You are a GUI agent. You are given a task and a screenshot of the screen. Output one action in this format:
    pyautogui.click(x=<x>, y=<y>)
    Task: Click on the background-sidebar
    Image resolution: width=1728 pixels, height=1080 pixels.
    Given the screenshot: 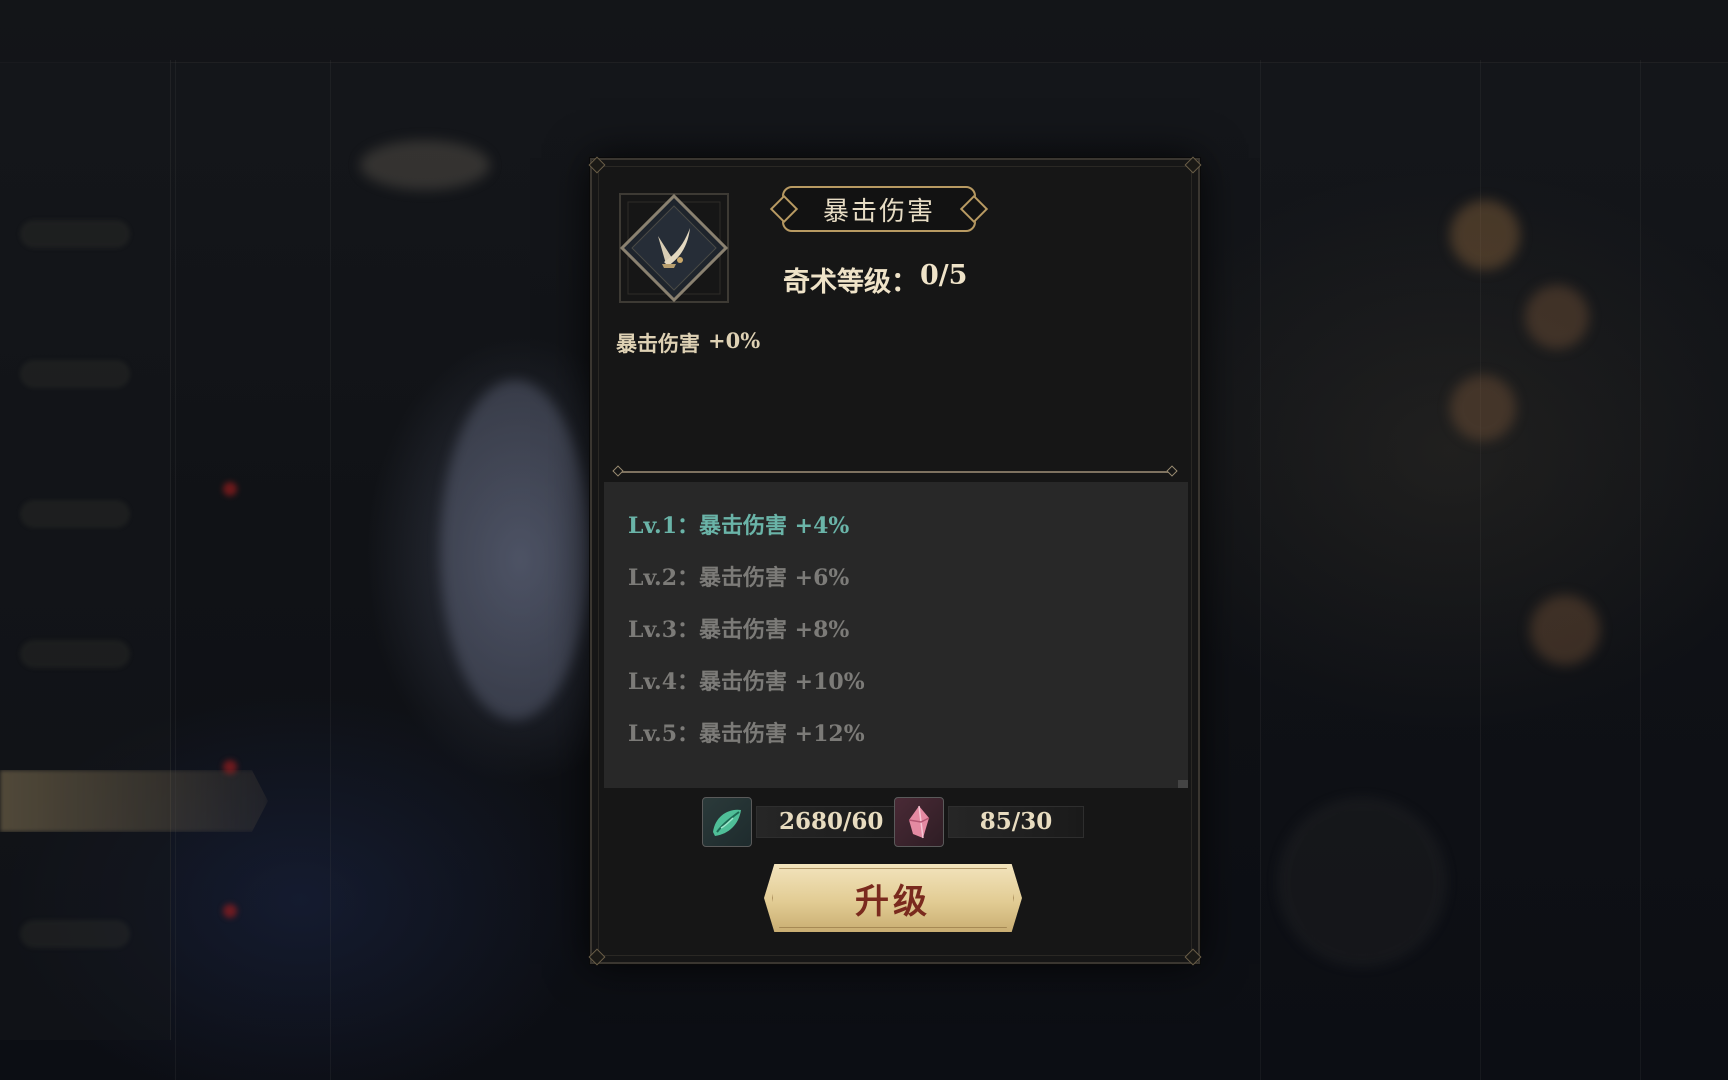 What is the action you would take?
    pyautogui.click(x=85, y=550)
    